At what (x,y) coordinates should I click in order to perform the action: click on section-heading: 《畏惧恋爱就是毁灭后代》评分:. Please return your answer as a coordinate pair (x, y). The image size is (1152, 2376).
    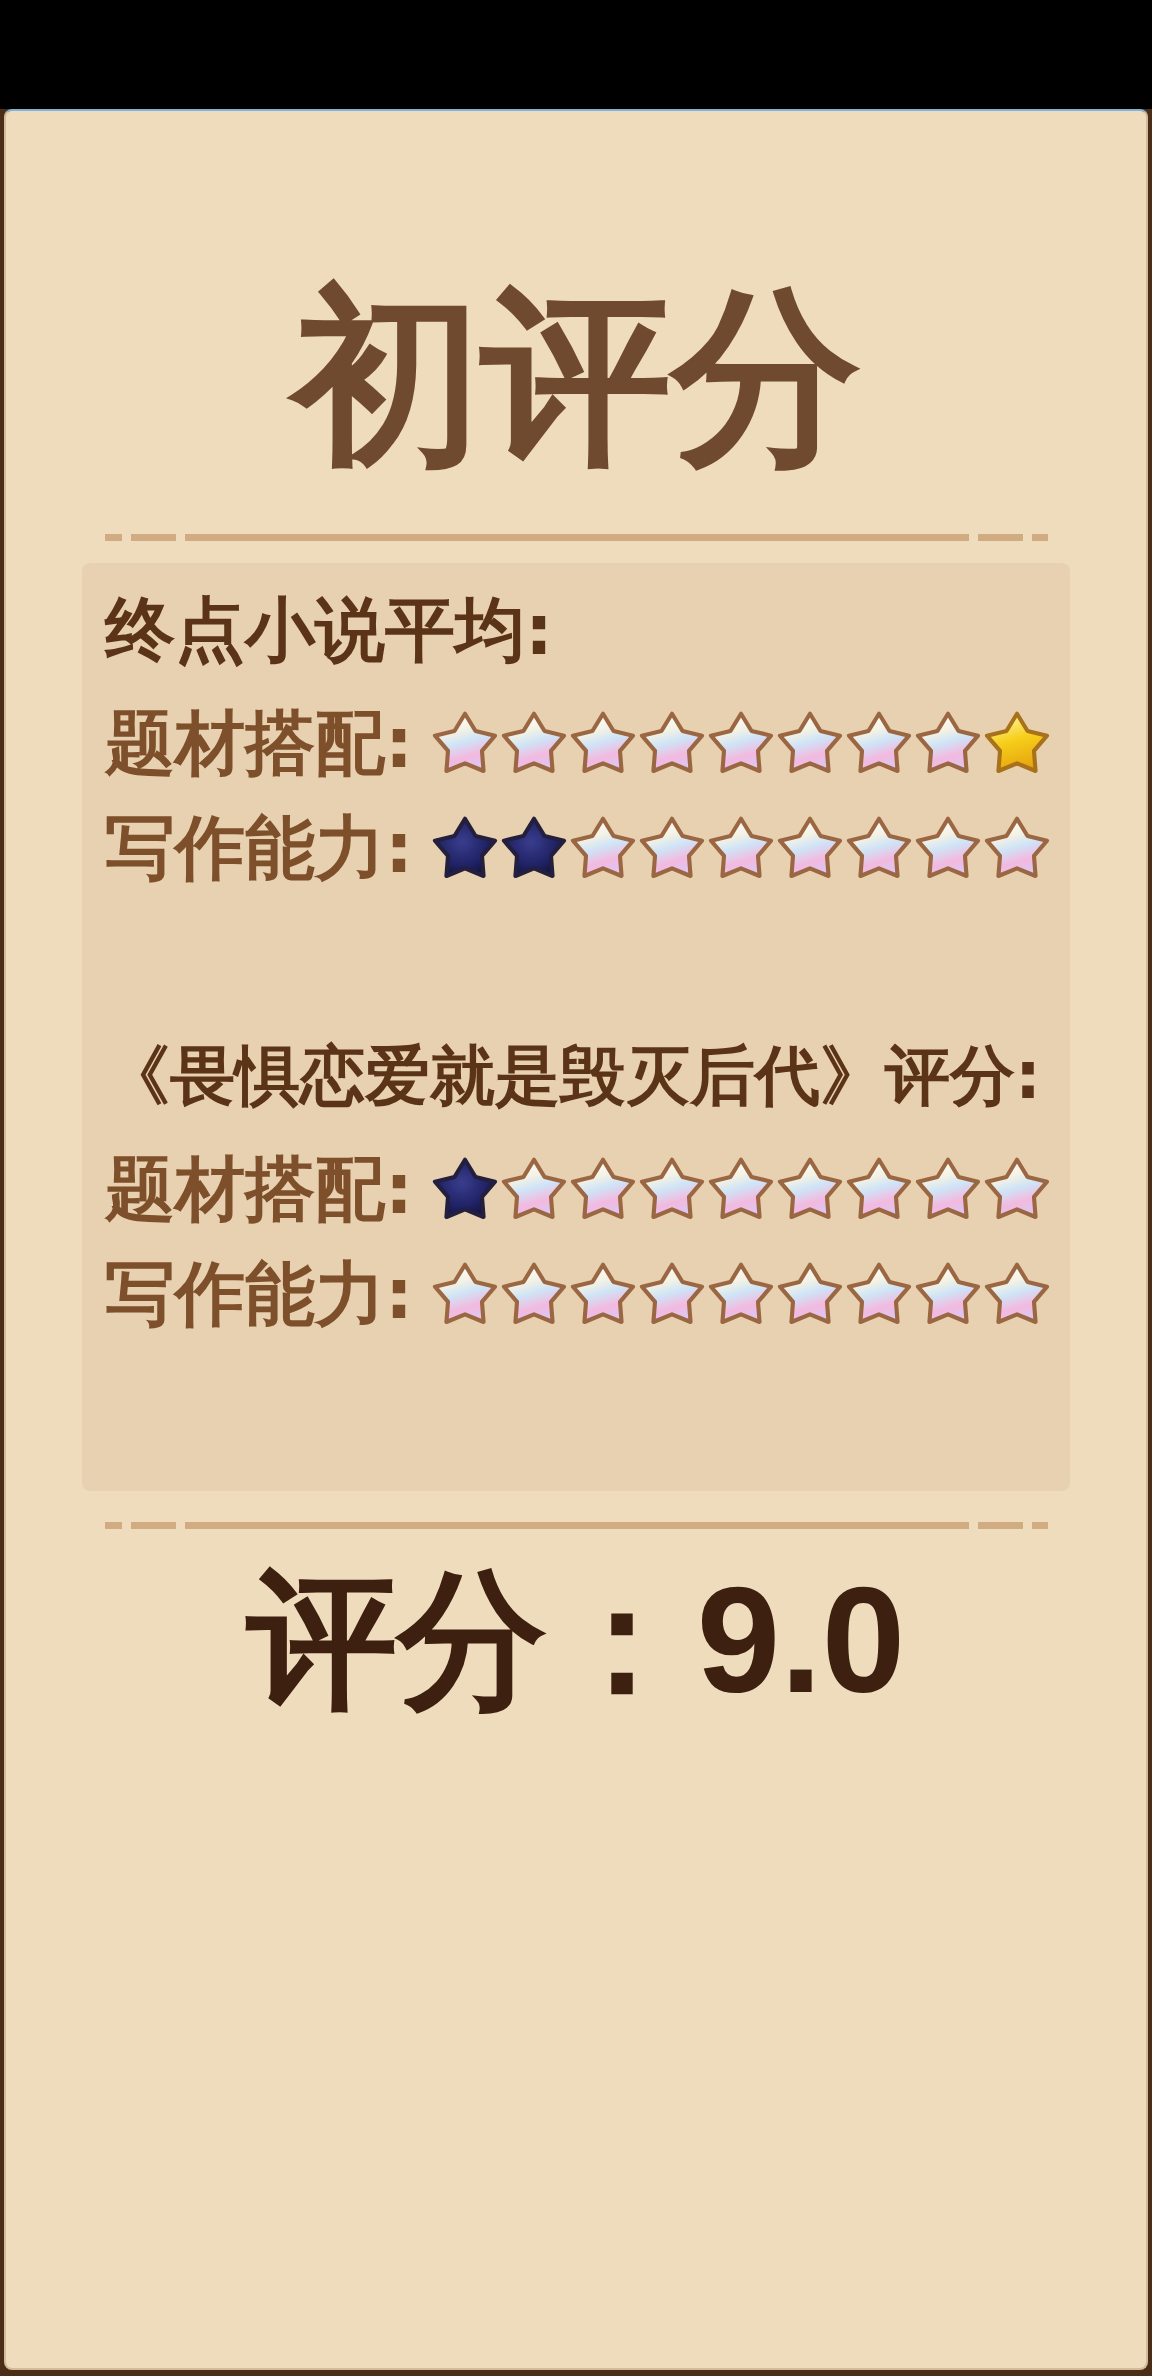
    Looking at the image, I should click on (573, 1076).